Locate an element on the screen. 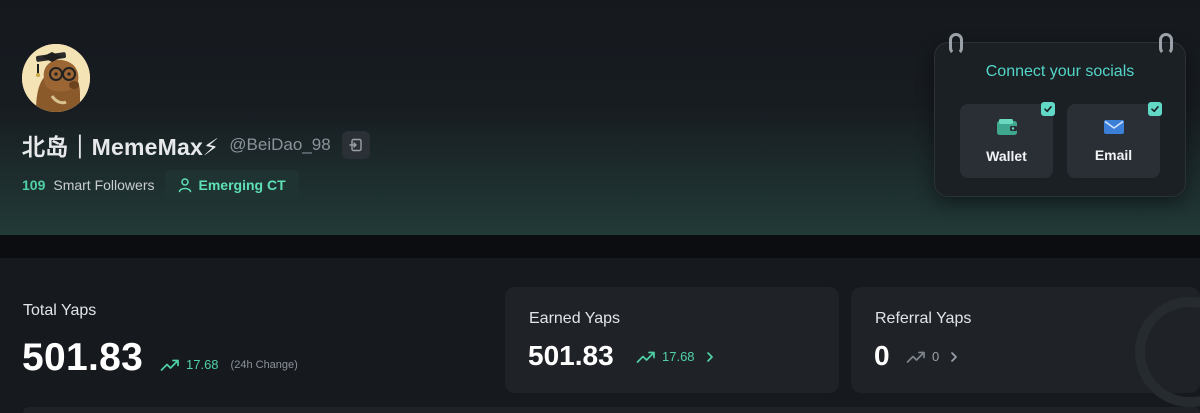 The width and height of the screenshot is (1200, 413). total-change-value: 17.68 is located at coordinates (202, 364).